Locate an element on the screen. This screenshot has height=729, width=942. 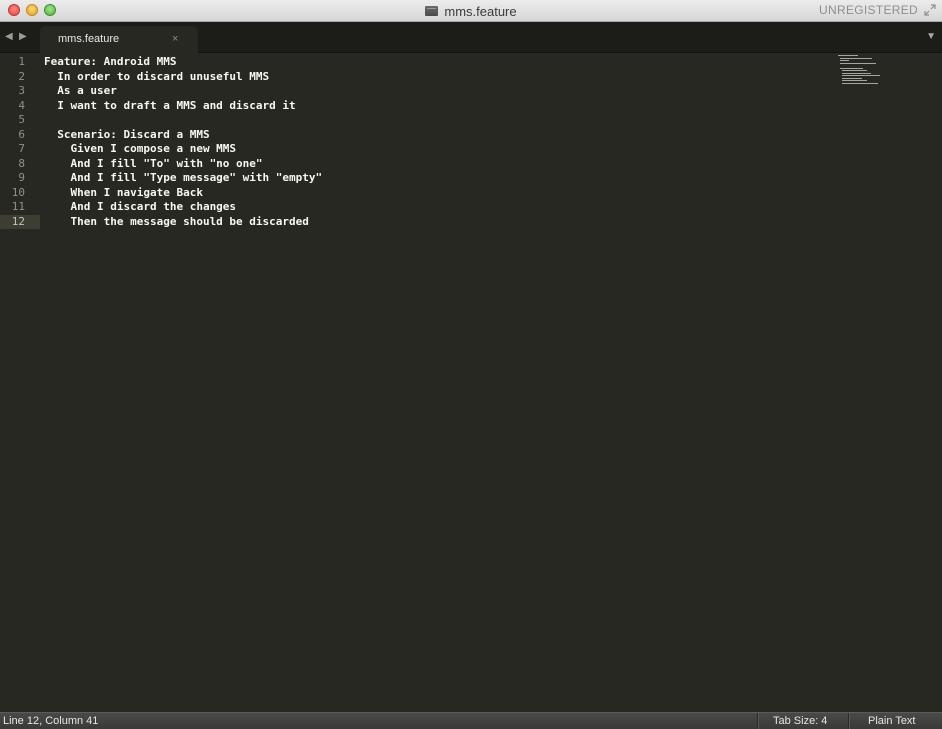
code-line: Given I compose a new MMS is located at coordinates (439, 149).